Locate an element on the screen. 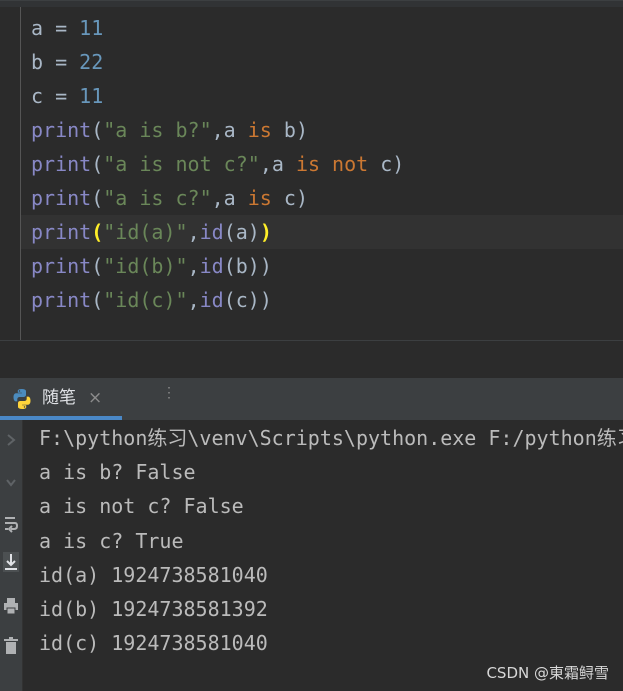  console-output-line: id(b) 1924738581392 is located at coordinates (153, 609).